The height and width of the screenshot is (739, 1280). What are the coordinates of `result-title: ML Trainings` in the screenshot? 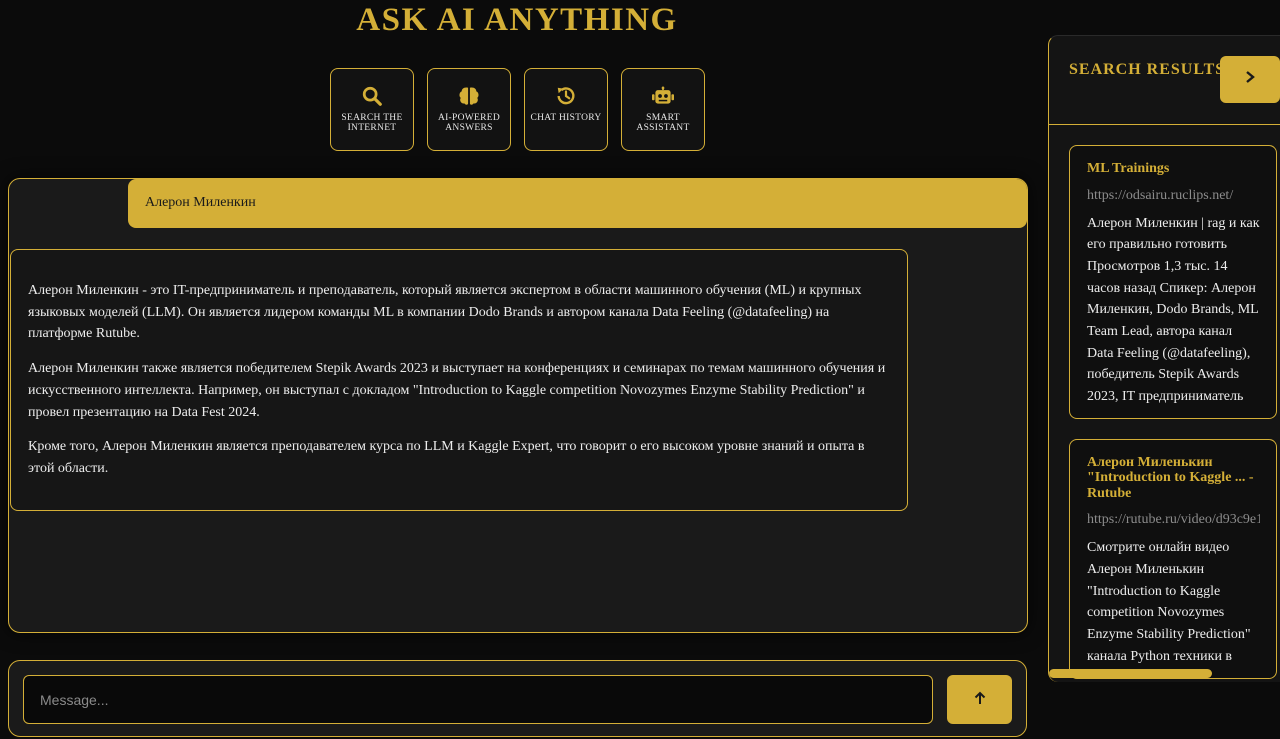 It's located at (1173, 169).